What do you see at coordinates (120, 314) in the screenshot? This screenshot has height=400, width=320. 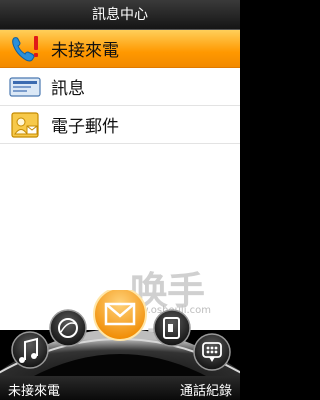 I see `mail-icon` at bounding box center [120, 314].